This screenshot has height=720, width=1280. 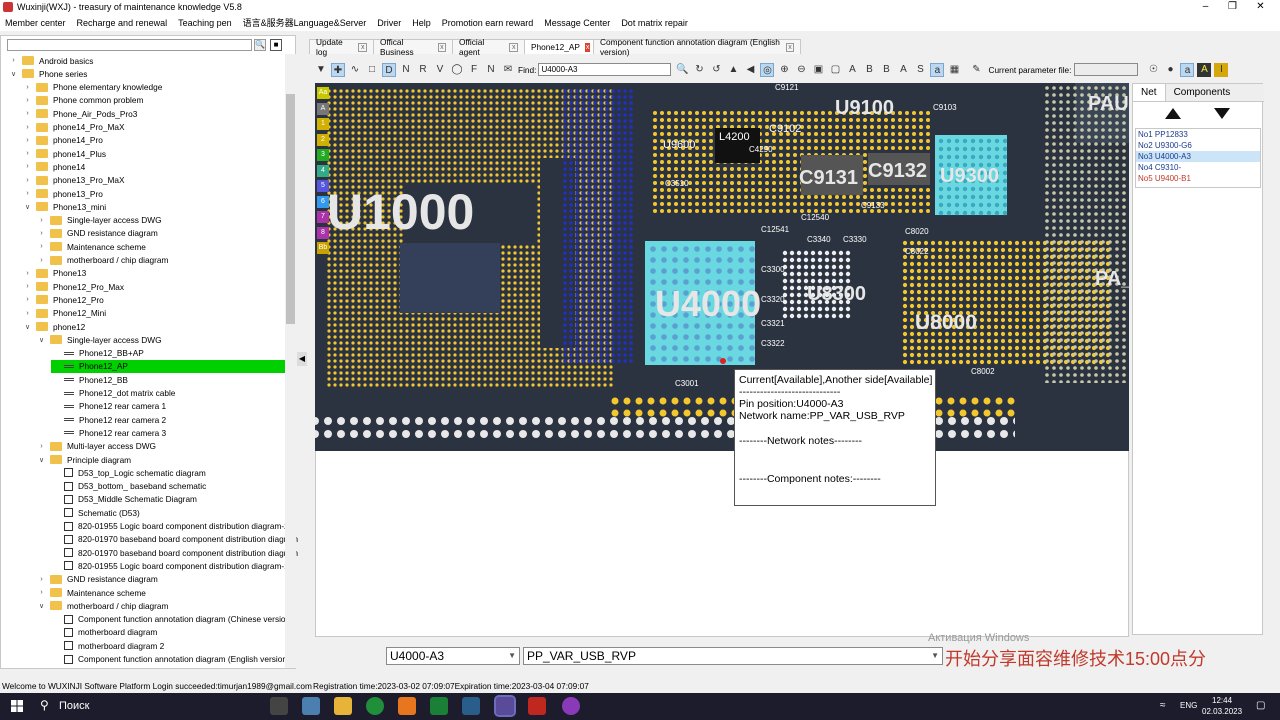 I want to click on rotate-left-icon: ↺, so click(x=716, y=70).